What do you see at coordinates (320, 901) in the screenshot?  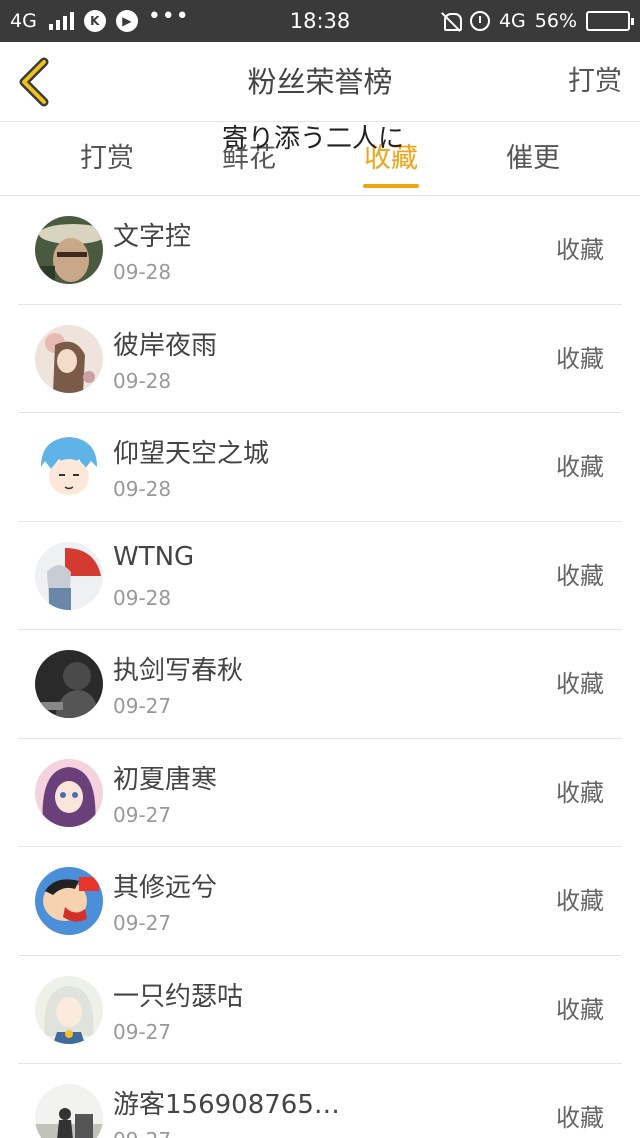 I see `list-item: 其修远兮 09-27 收藏` at bounding box center [320, 901].